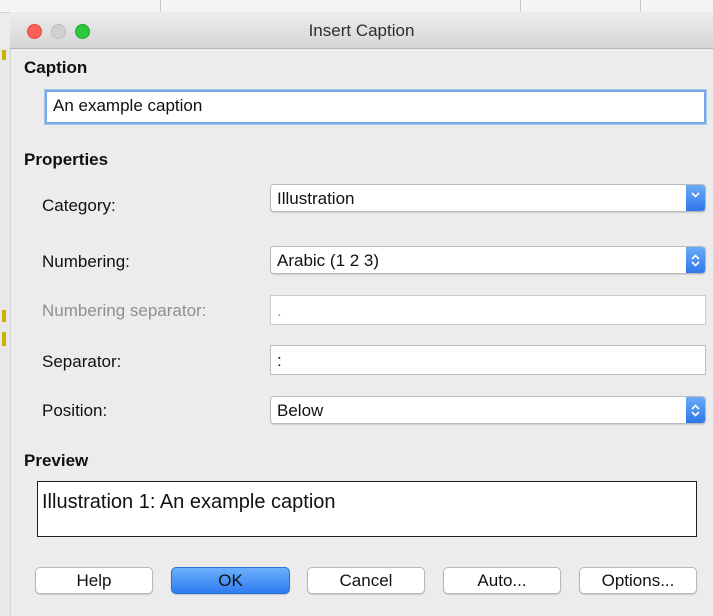  Describe the element at coordinates (56, 460) in the screenshot. I see `preview-heading: Preview` at that location.